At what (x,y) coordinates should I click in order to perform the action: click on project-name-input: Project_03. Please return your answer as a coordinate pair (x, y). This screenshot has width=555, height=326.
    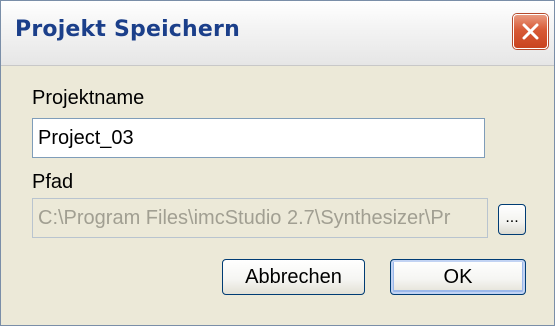
    Looking at the image, I should click on (258, 138).